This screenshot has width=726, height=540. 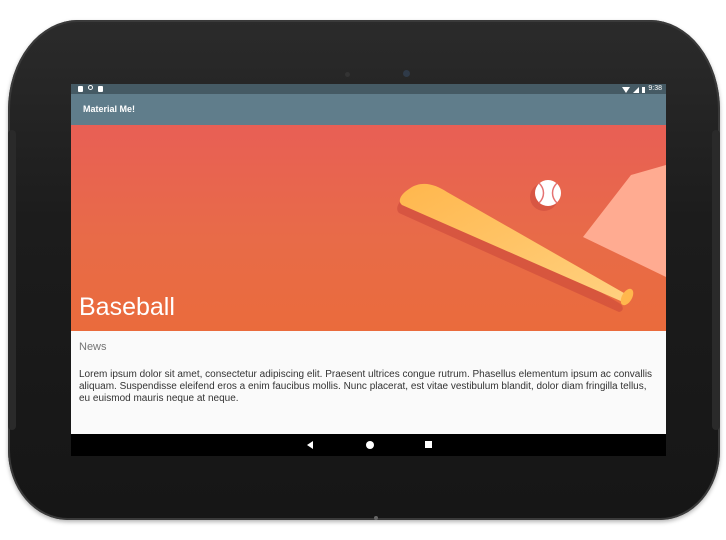 I want to click on status-left-icons, so click(x=90, y=88).